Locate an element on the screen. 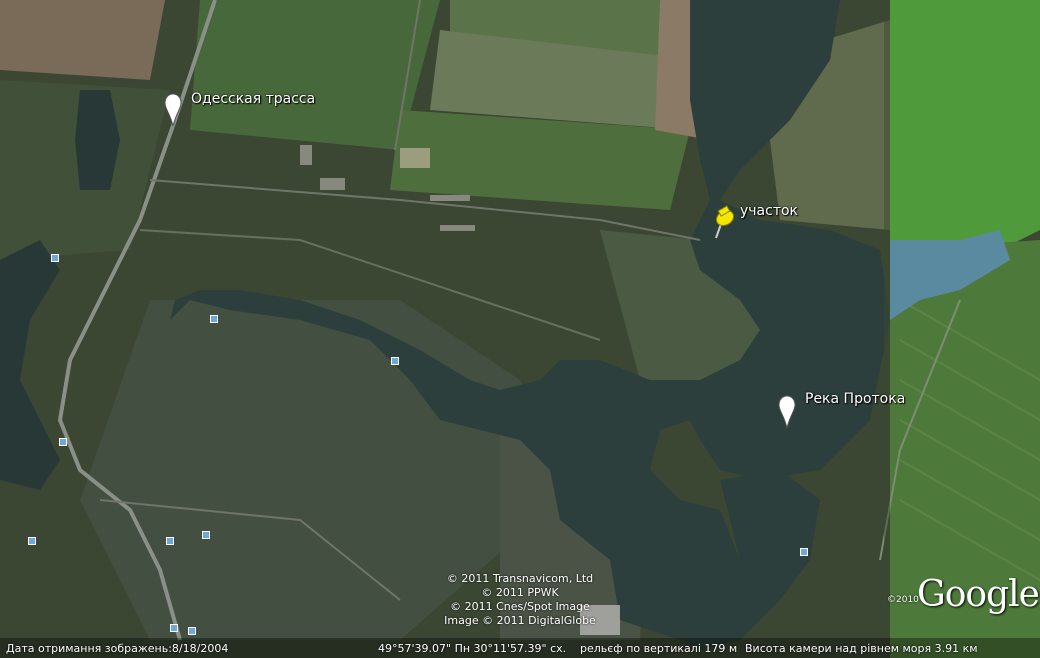 This screenshot has width=1040, height=658. attribution-line: © 2011 Cnes/Spot Image is located at coordinates (520, 606).